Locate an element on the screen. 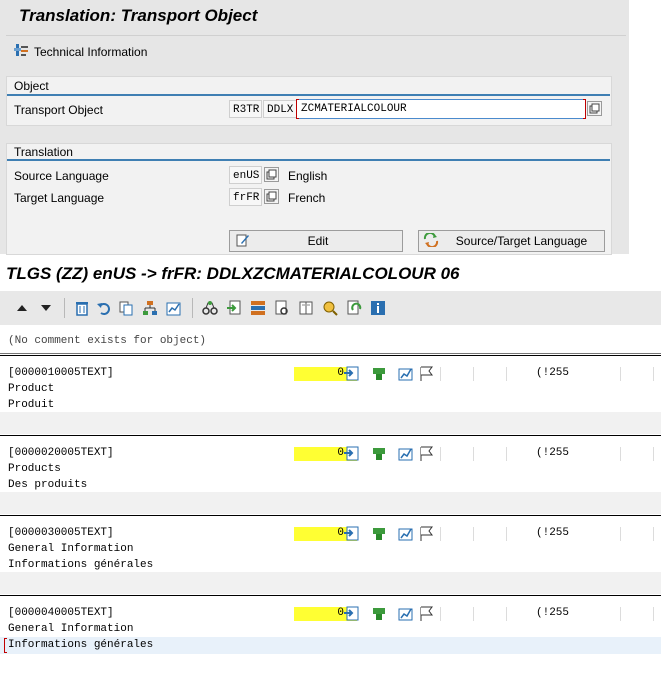 The width and height of the screenshot is (661, 677). swap-languages-icon is located at coordinates (431, 240).